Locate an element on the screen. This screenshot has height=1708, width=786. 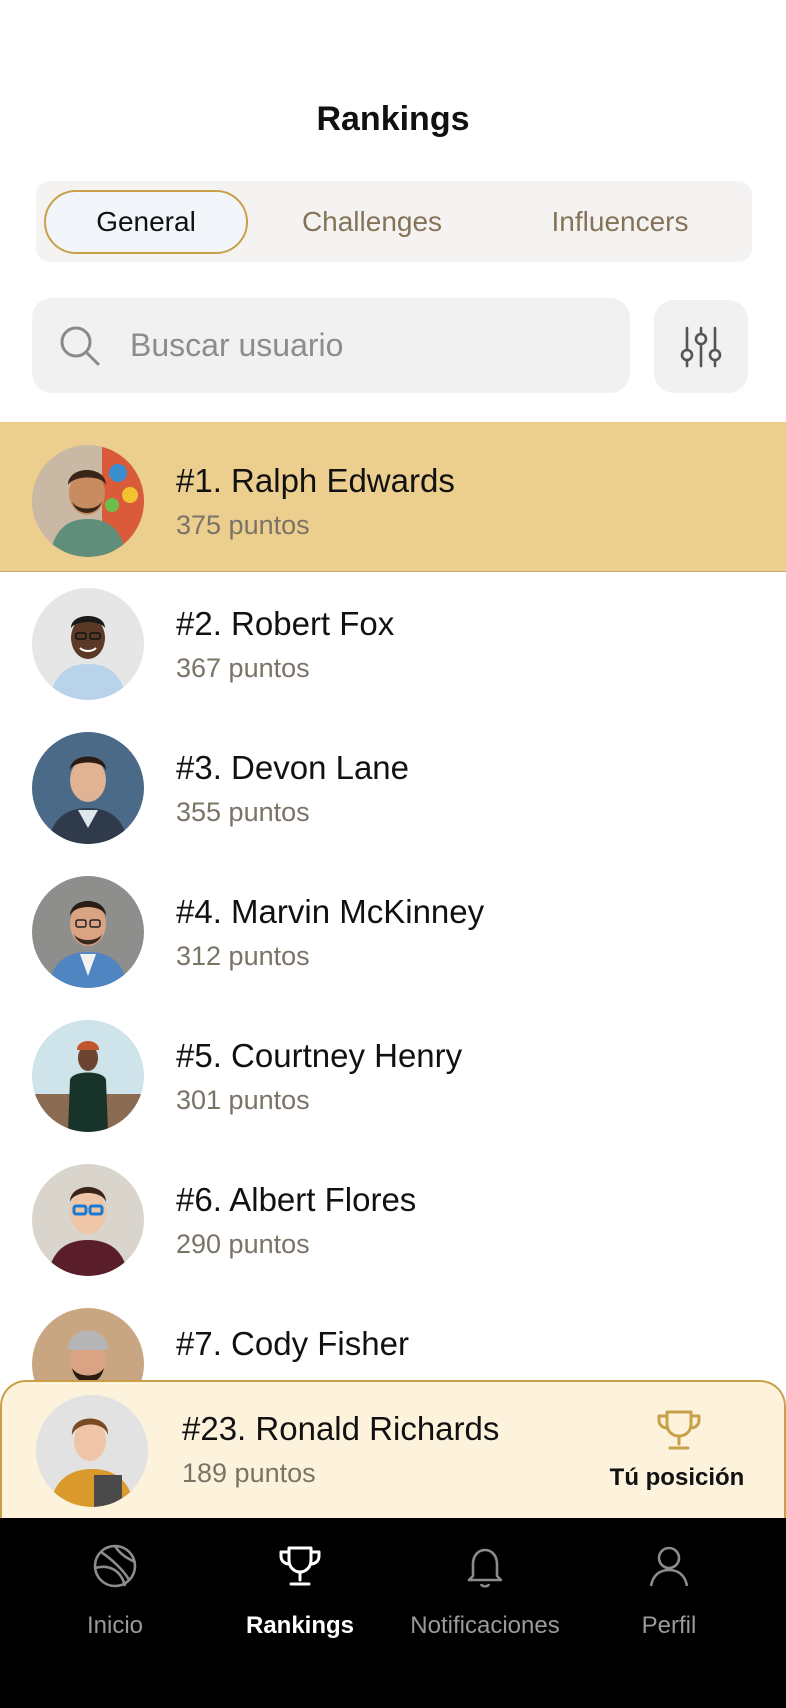
ranking-row-1: #1. Ralph Edwards 375 puntos is located at coordinates (393, 497).